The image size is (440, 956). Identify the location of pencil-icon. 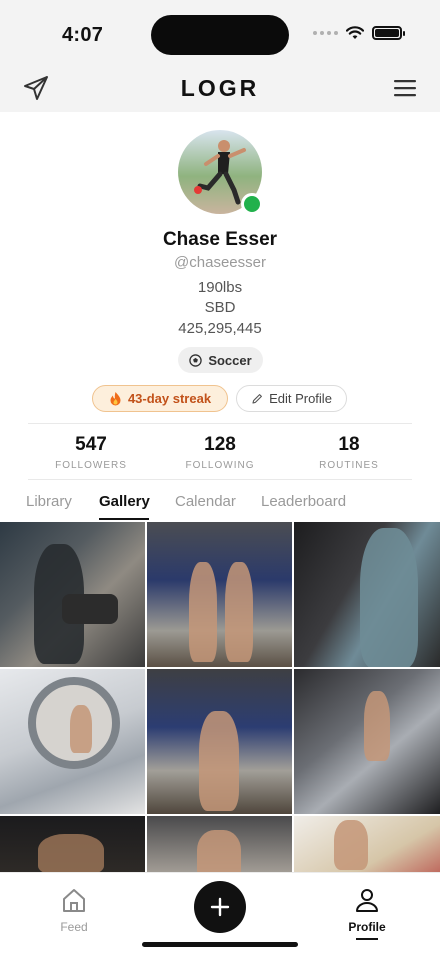
(257, 398).